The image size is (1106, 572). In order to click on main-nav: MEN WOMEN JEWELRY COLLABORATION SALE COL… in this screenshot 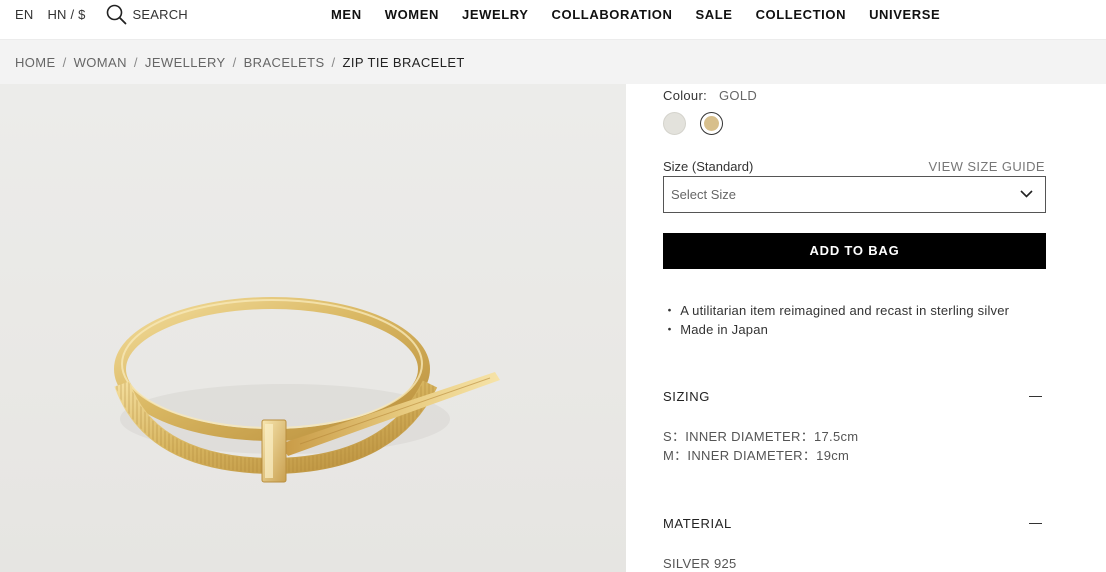, I will do `click(647, 14)`.